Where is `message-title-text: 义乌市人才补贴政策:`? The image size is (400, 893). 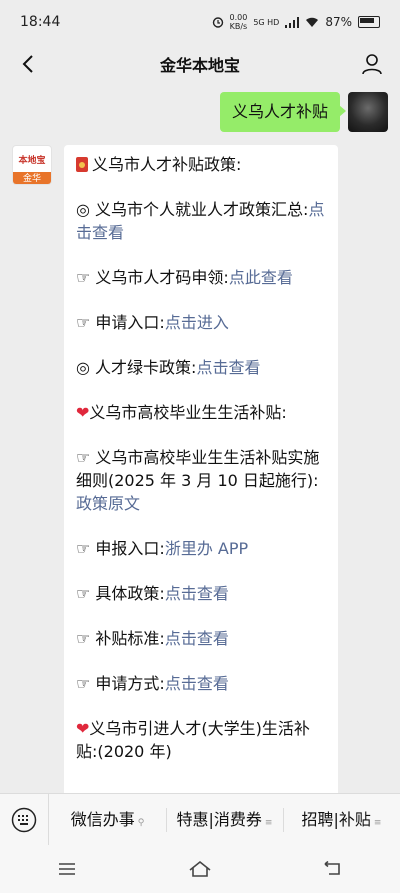 message-title-text: 义乌市人才补贴政策: is located at coordinates (167, 164).